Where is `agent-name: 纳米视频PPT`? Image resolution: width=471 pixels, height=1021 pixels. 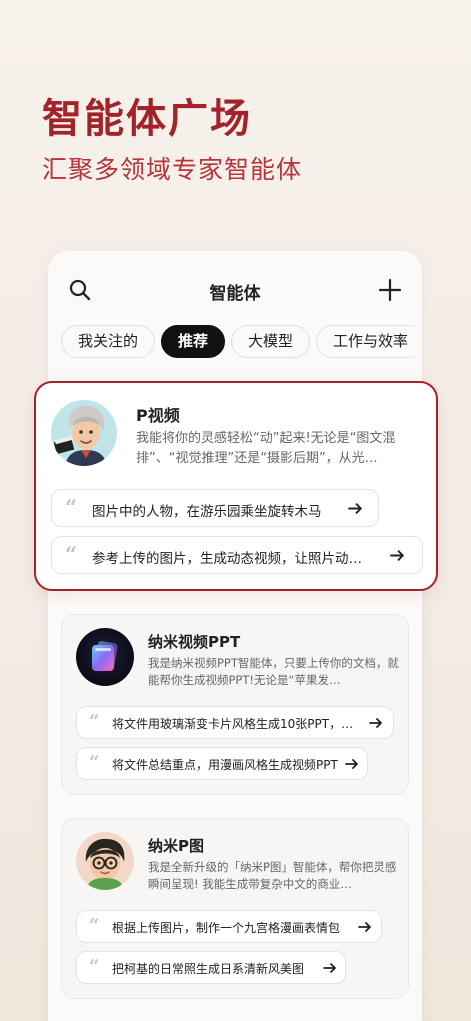
agent-name: 纳米视频PPT is located at coordinates (194, 642).